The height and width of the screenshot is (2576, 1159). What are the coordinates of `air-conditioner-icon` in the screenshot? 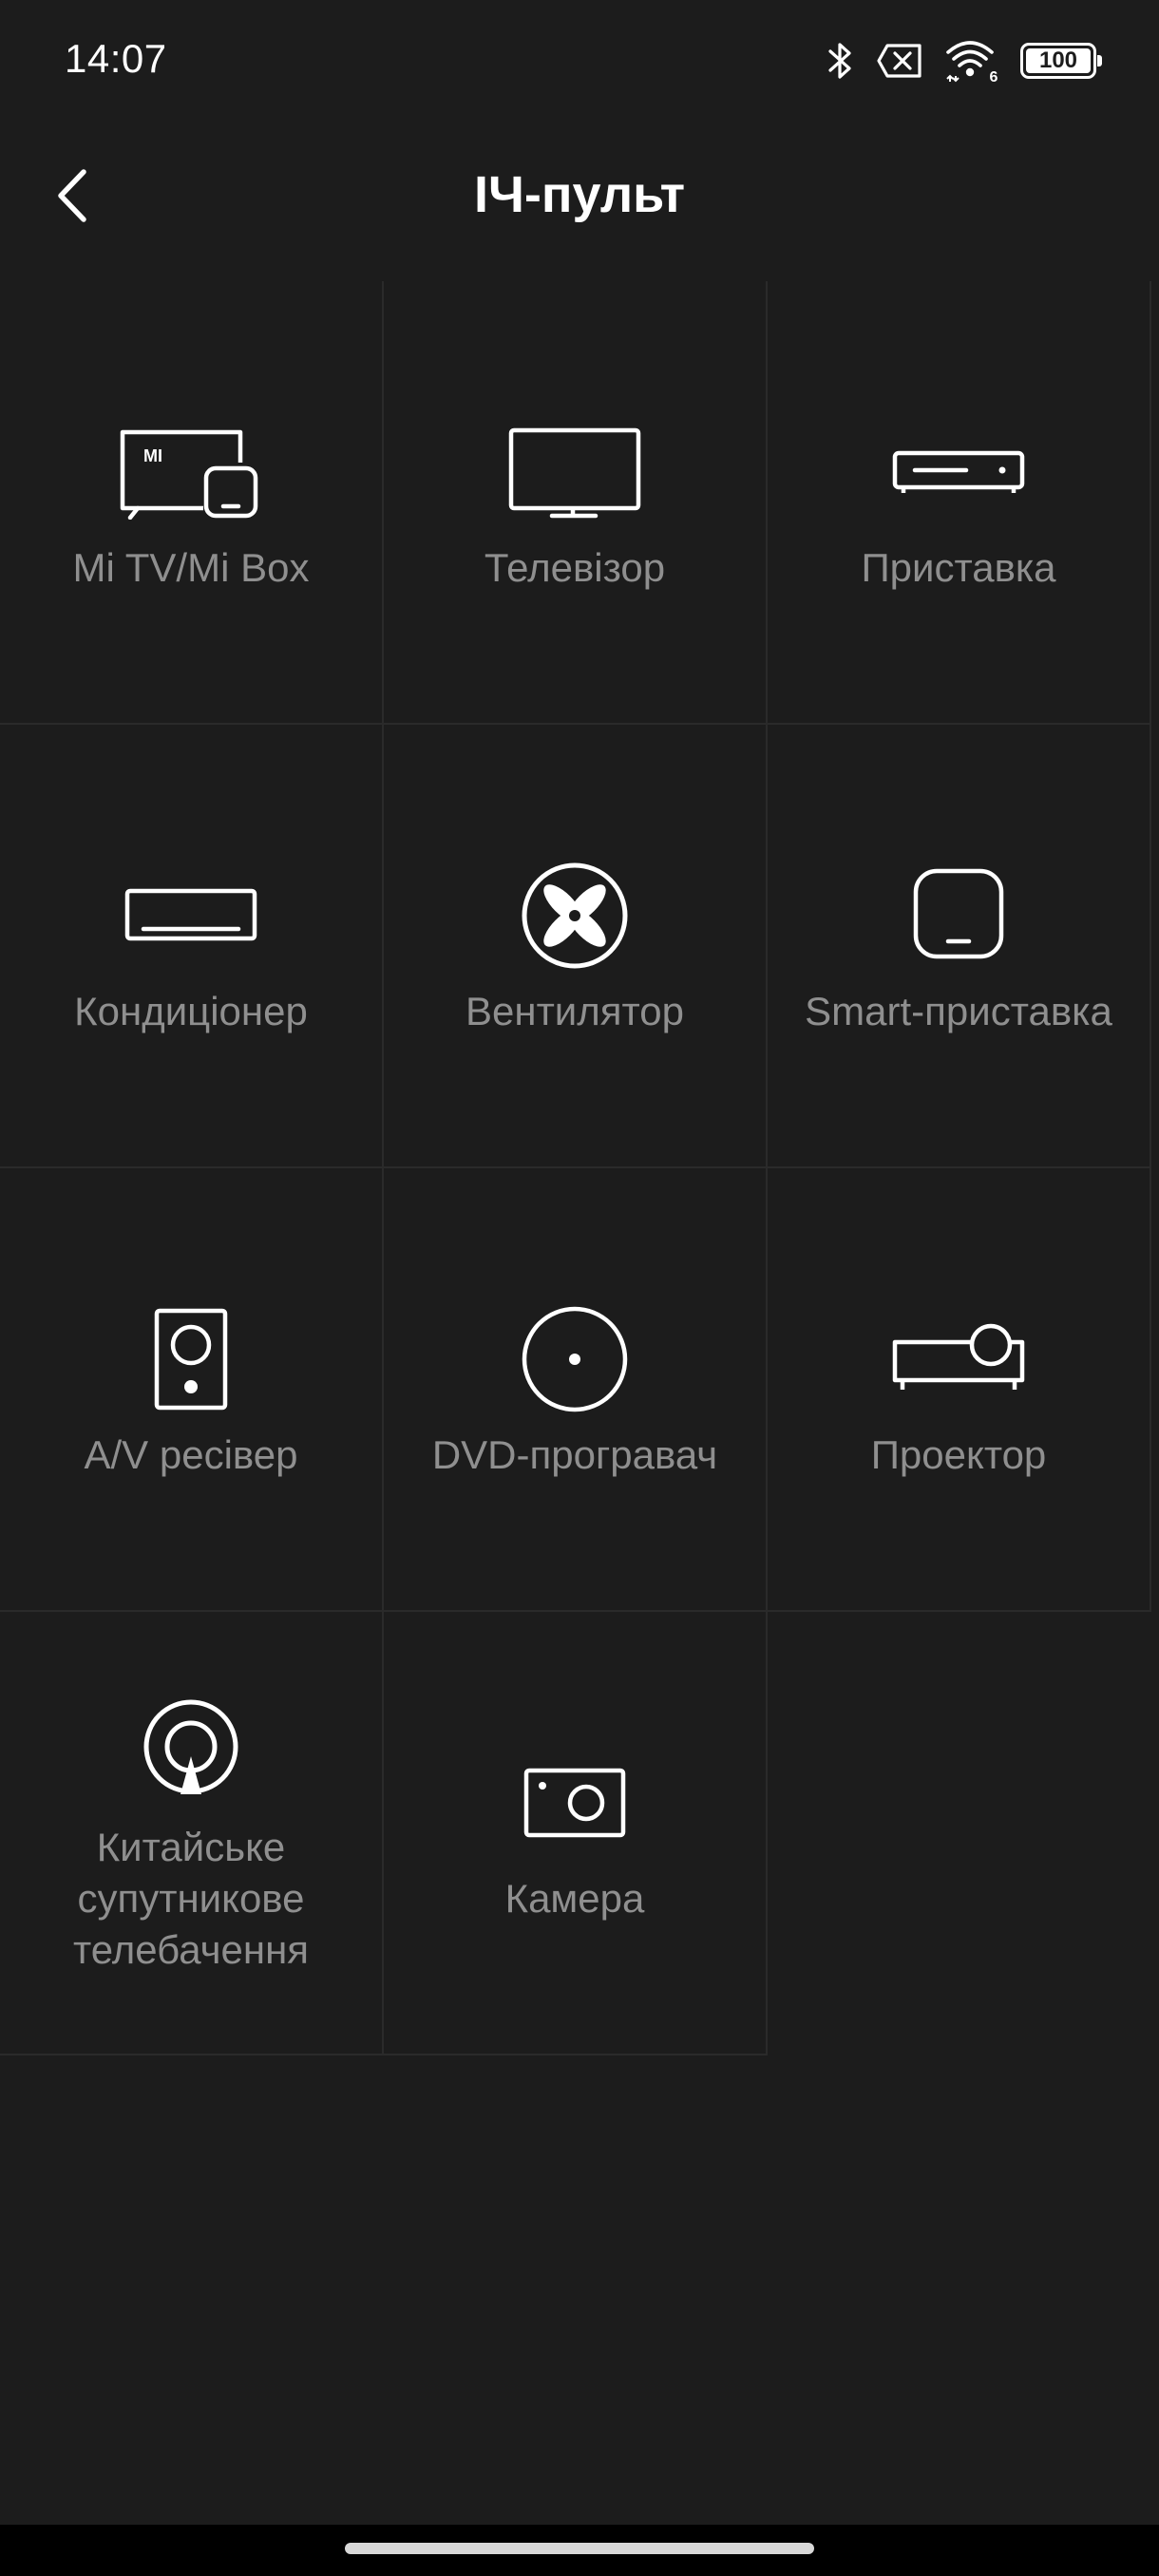 It's located at (191, 916).